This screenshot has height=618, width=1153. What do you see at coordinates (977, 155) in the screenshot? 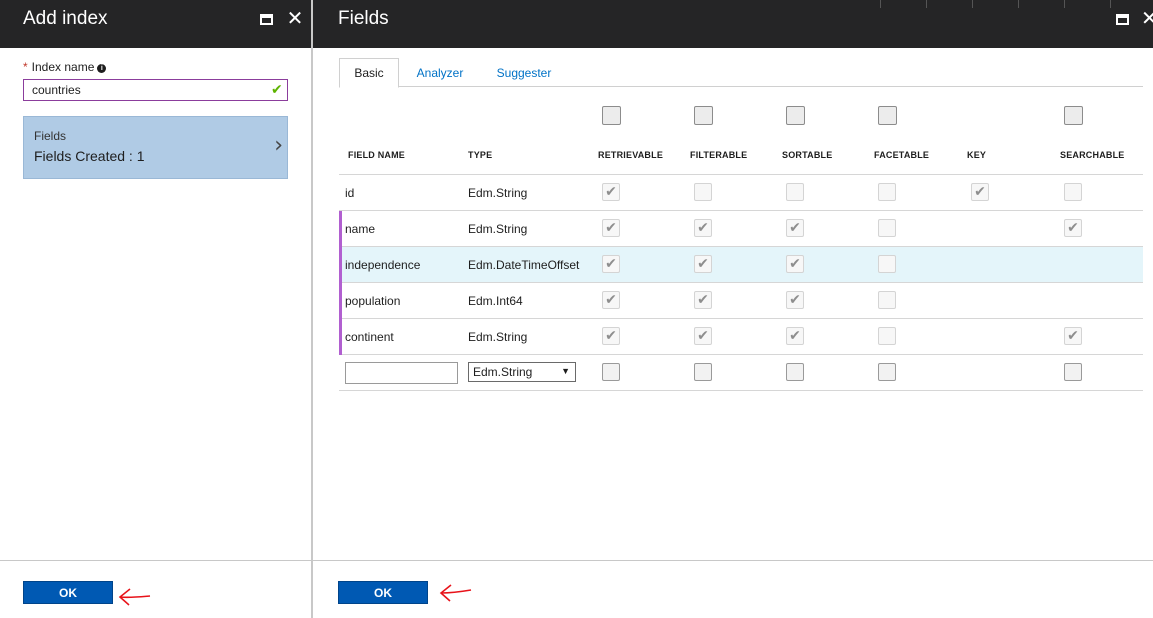
I see `column-header-key: KEY` at bounding box center [977, 155].